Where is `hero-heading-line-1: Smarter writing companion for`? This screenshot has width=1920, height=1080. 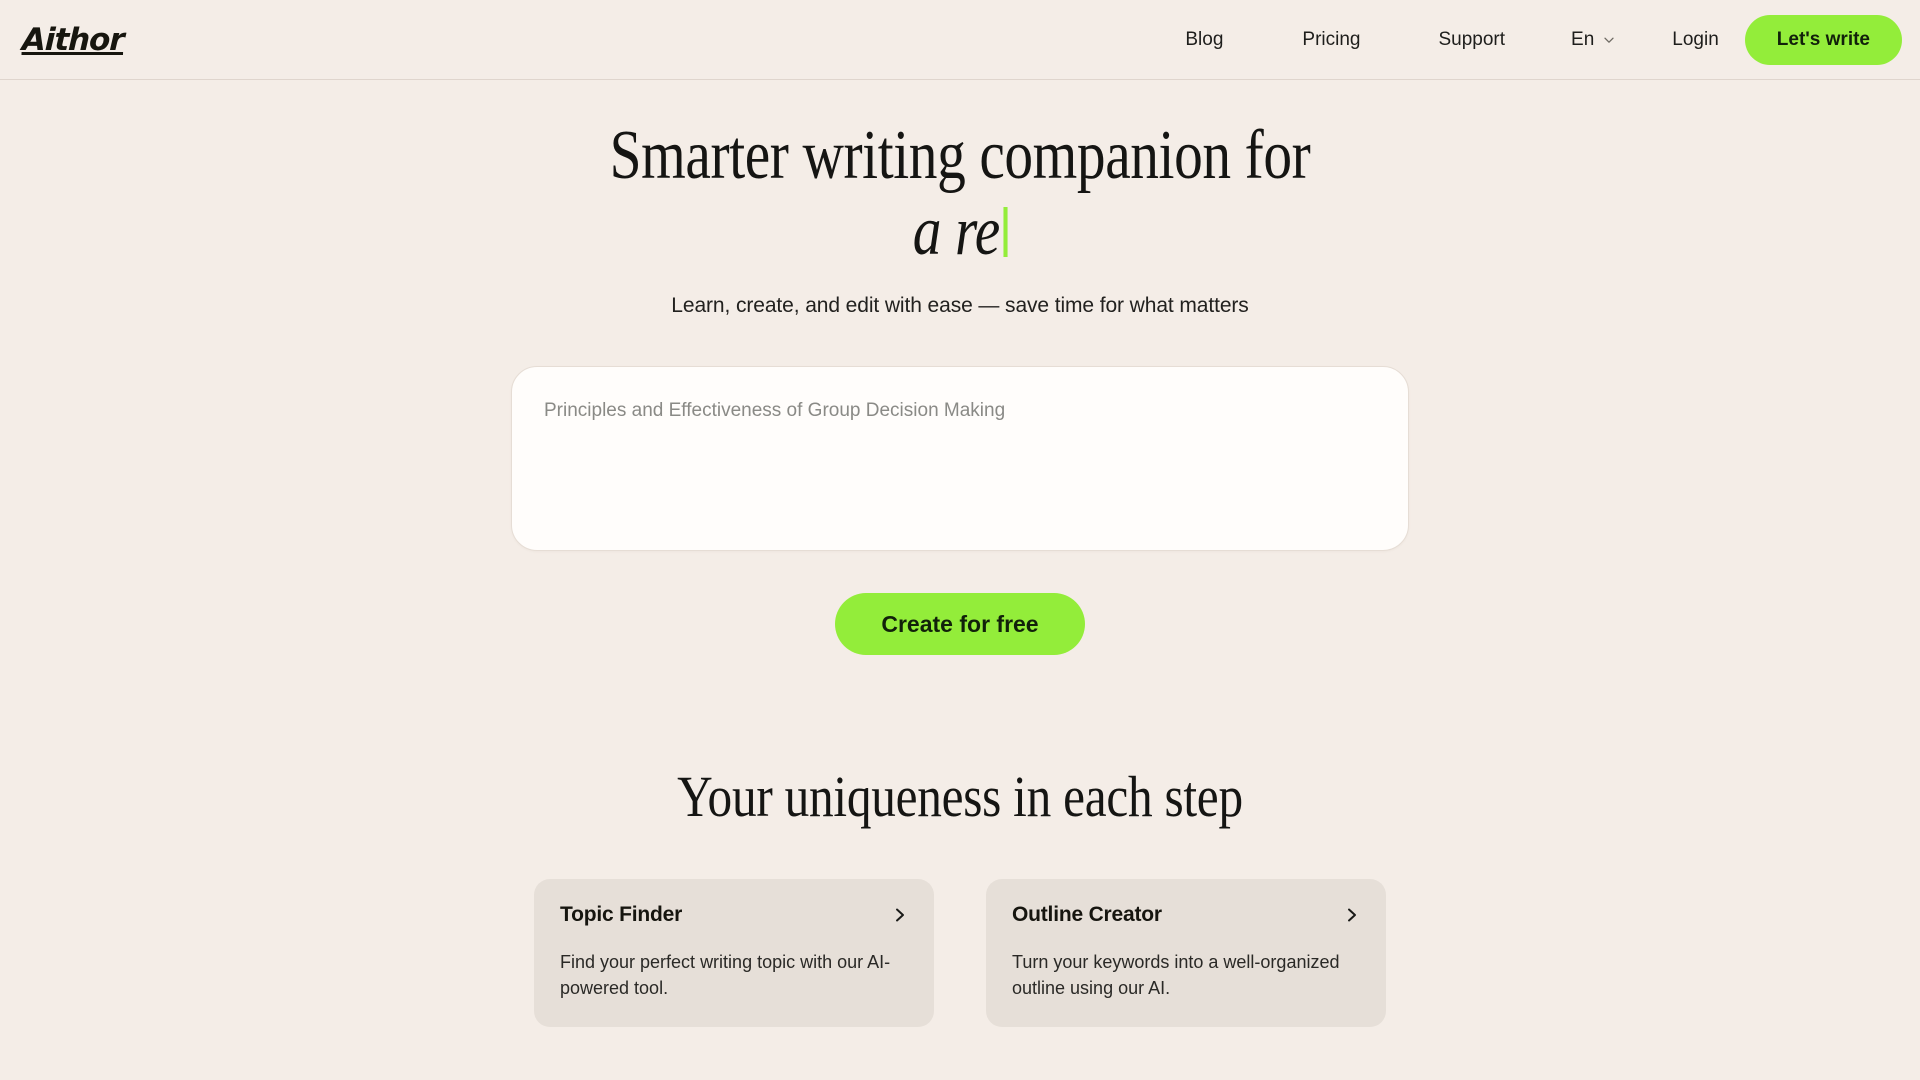
hero-heading-line-1: Smarter writing companion for is located at coordinates (960, 155).